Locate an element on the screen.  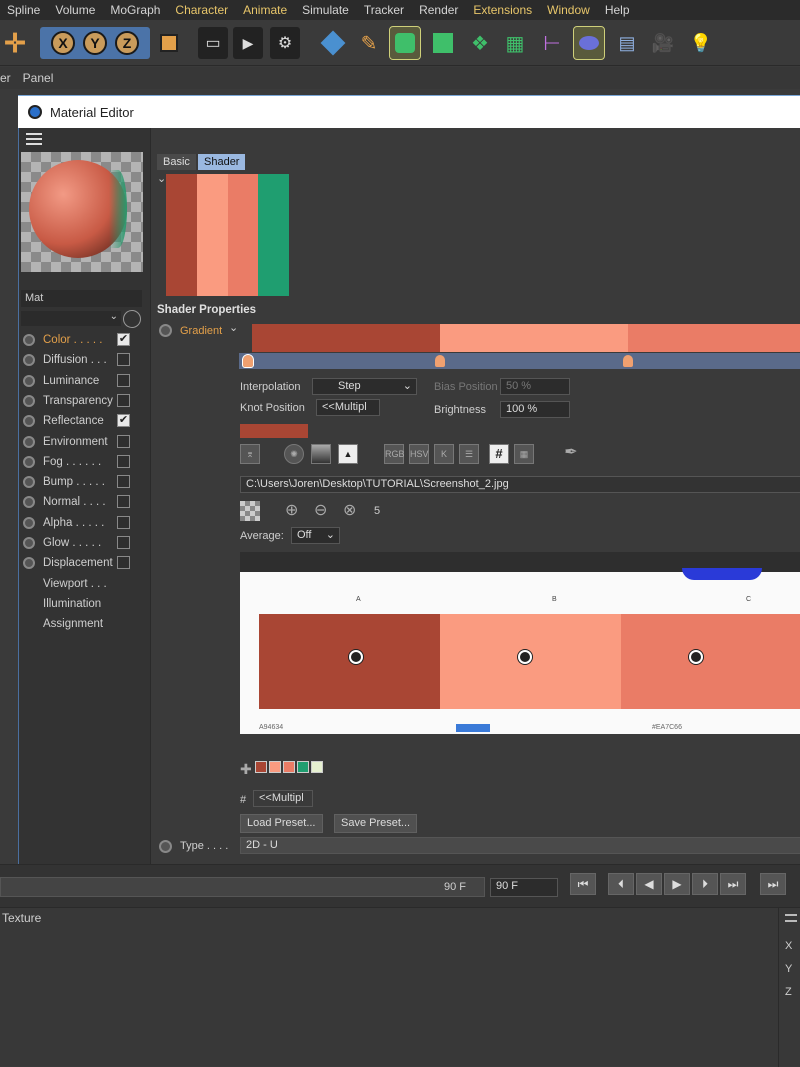
hex-value-field: <<Multipl is located at coordinates (283, 798).